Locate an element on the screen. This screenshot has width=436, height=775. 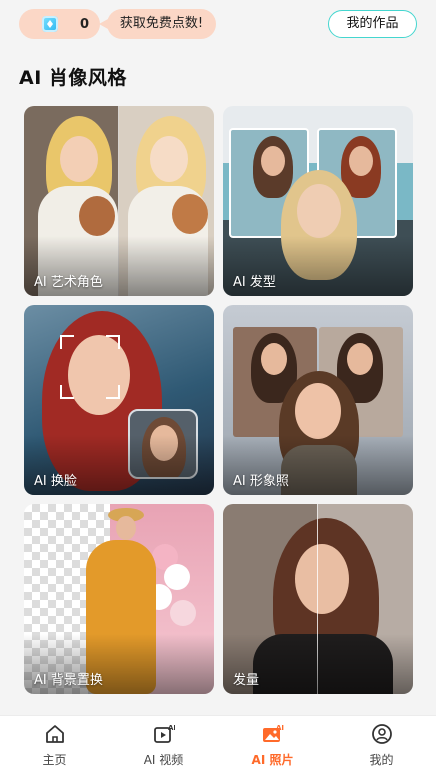
nav-home: 主页 is located at coordinates (54, 745).